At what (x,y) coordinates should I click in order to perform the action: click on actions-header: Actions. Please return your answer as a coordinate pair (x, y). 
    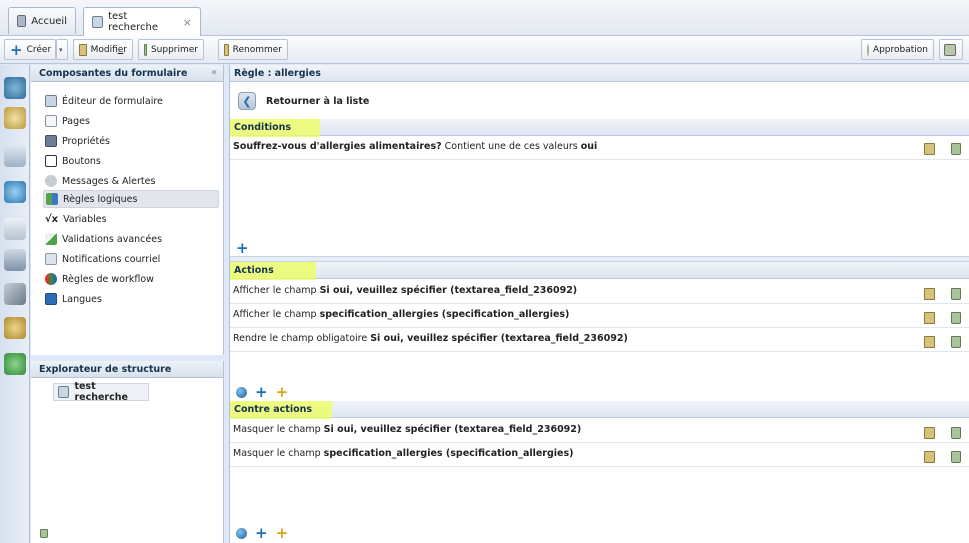
    Looking at the image, I should click on (599, 271).